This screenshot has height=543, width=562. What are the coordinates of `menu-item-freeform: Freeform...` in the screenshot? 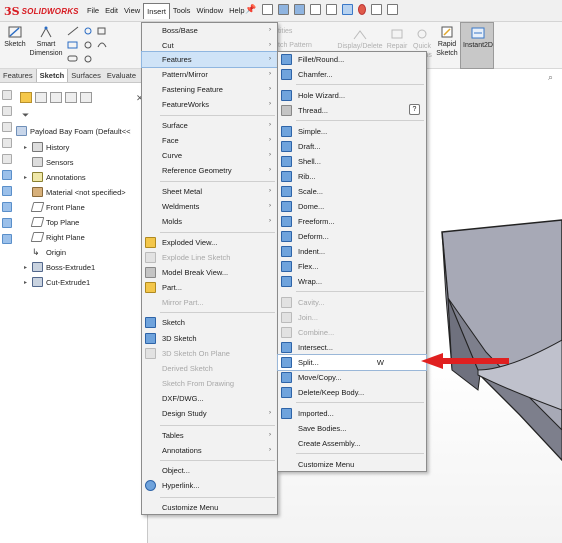 It's located at (352, 221).